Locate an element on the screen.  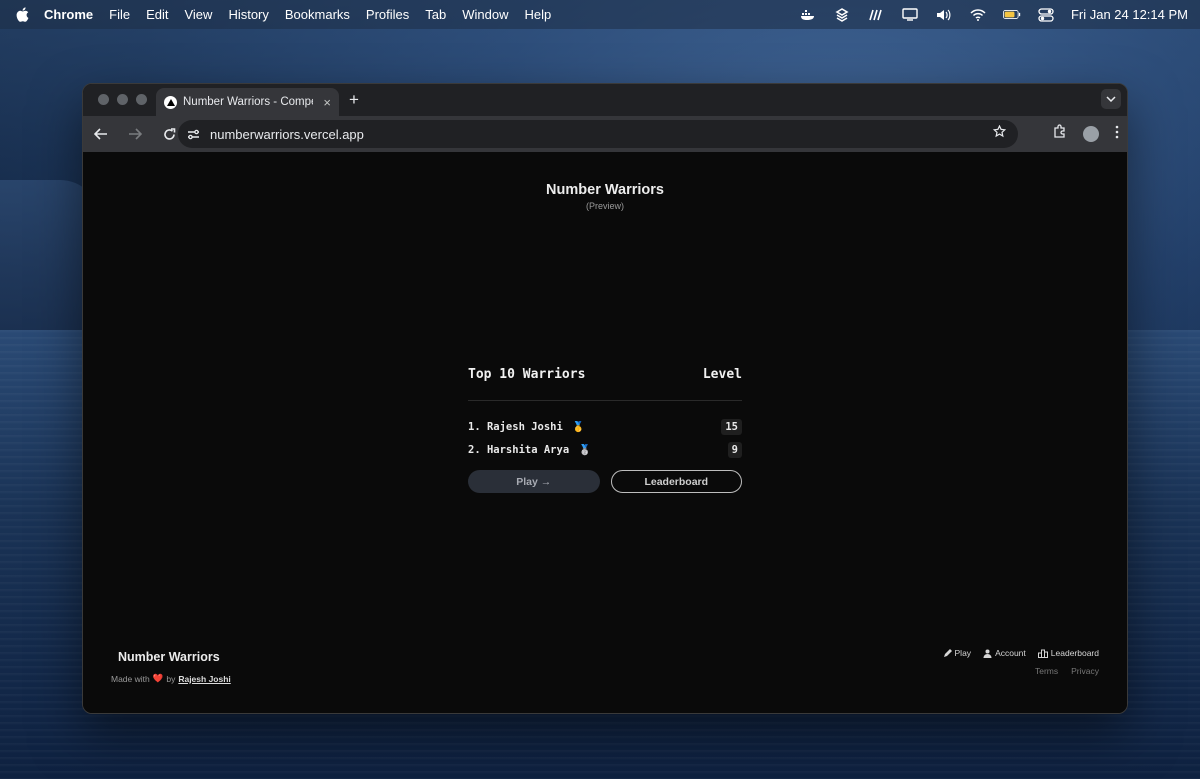
tab-strip: Number Warriors - Compete, × + is located at coordinates (605, 100).